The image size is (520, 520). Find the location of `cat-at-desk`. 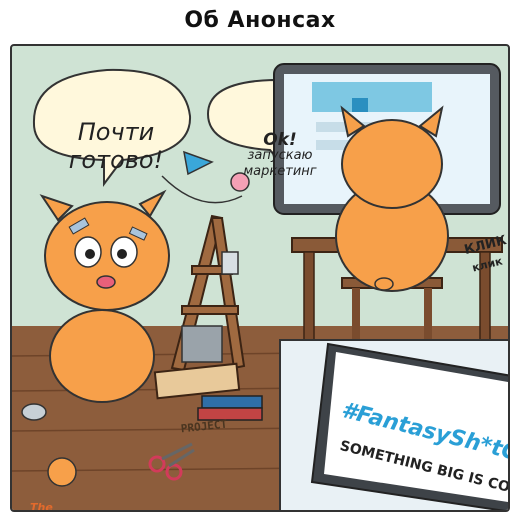

cat-at-desk is located at coordinates (392, 198).